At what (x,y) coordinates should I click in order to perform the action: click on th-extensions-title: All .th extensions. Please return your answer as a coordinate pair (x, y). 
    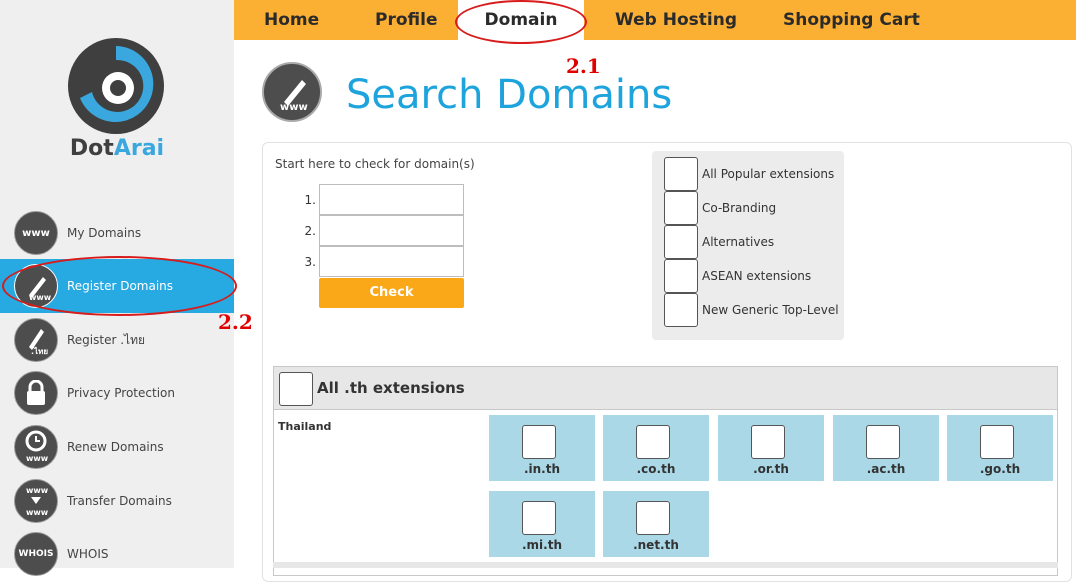
    Looking at the image, I should click on (391, 388).